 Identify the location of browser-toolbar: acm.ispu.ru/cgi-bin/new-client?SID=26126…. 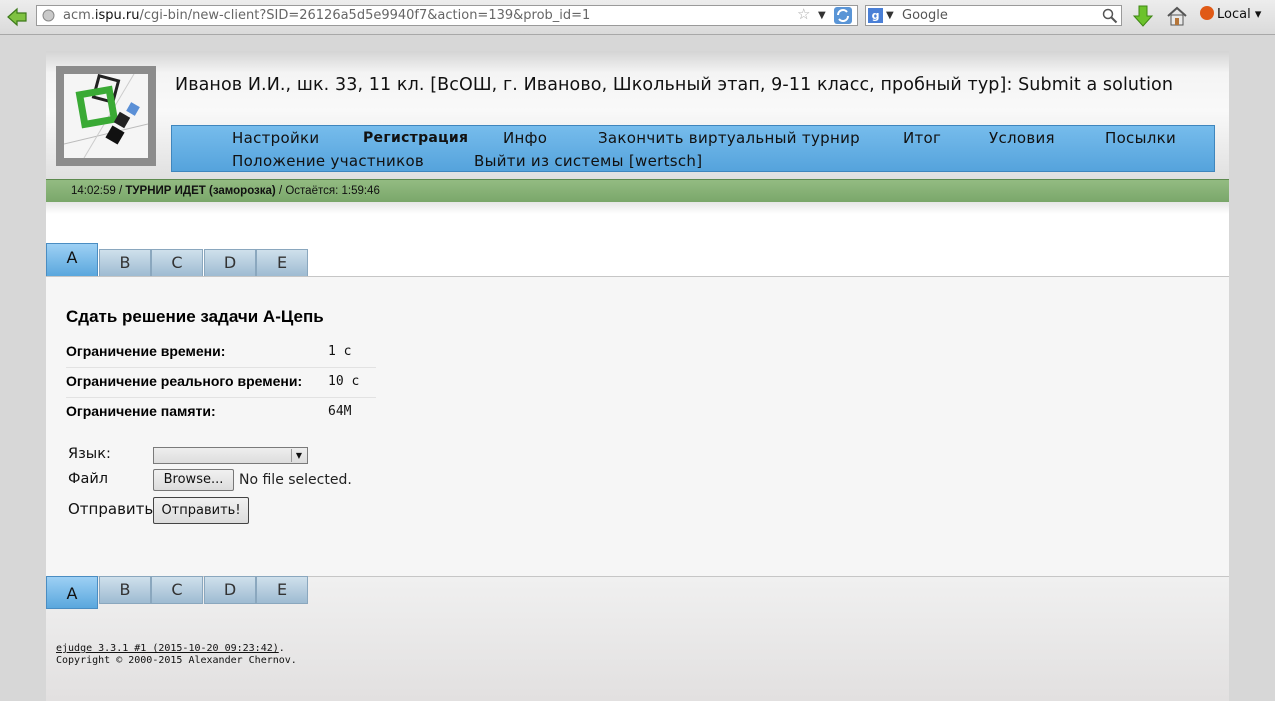
(637, 17).